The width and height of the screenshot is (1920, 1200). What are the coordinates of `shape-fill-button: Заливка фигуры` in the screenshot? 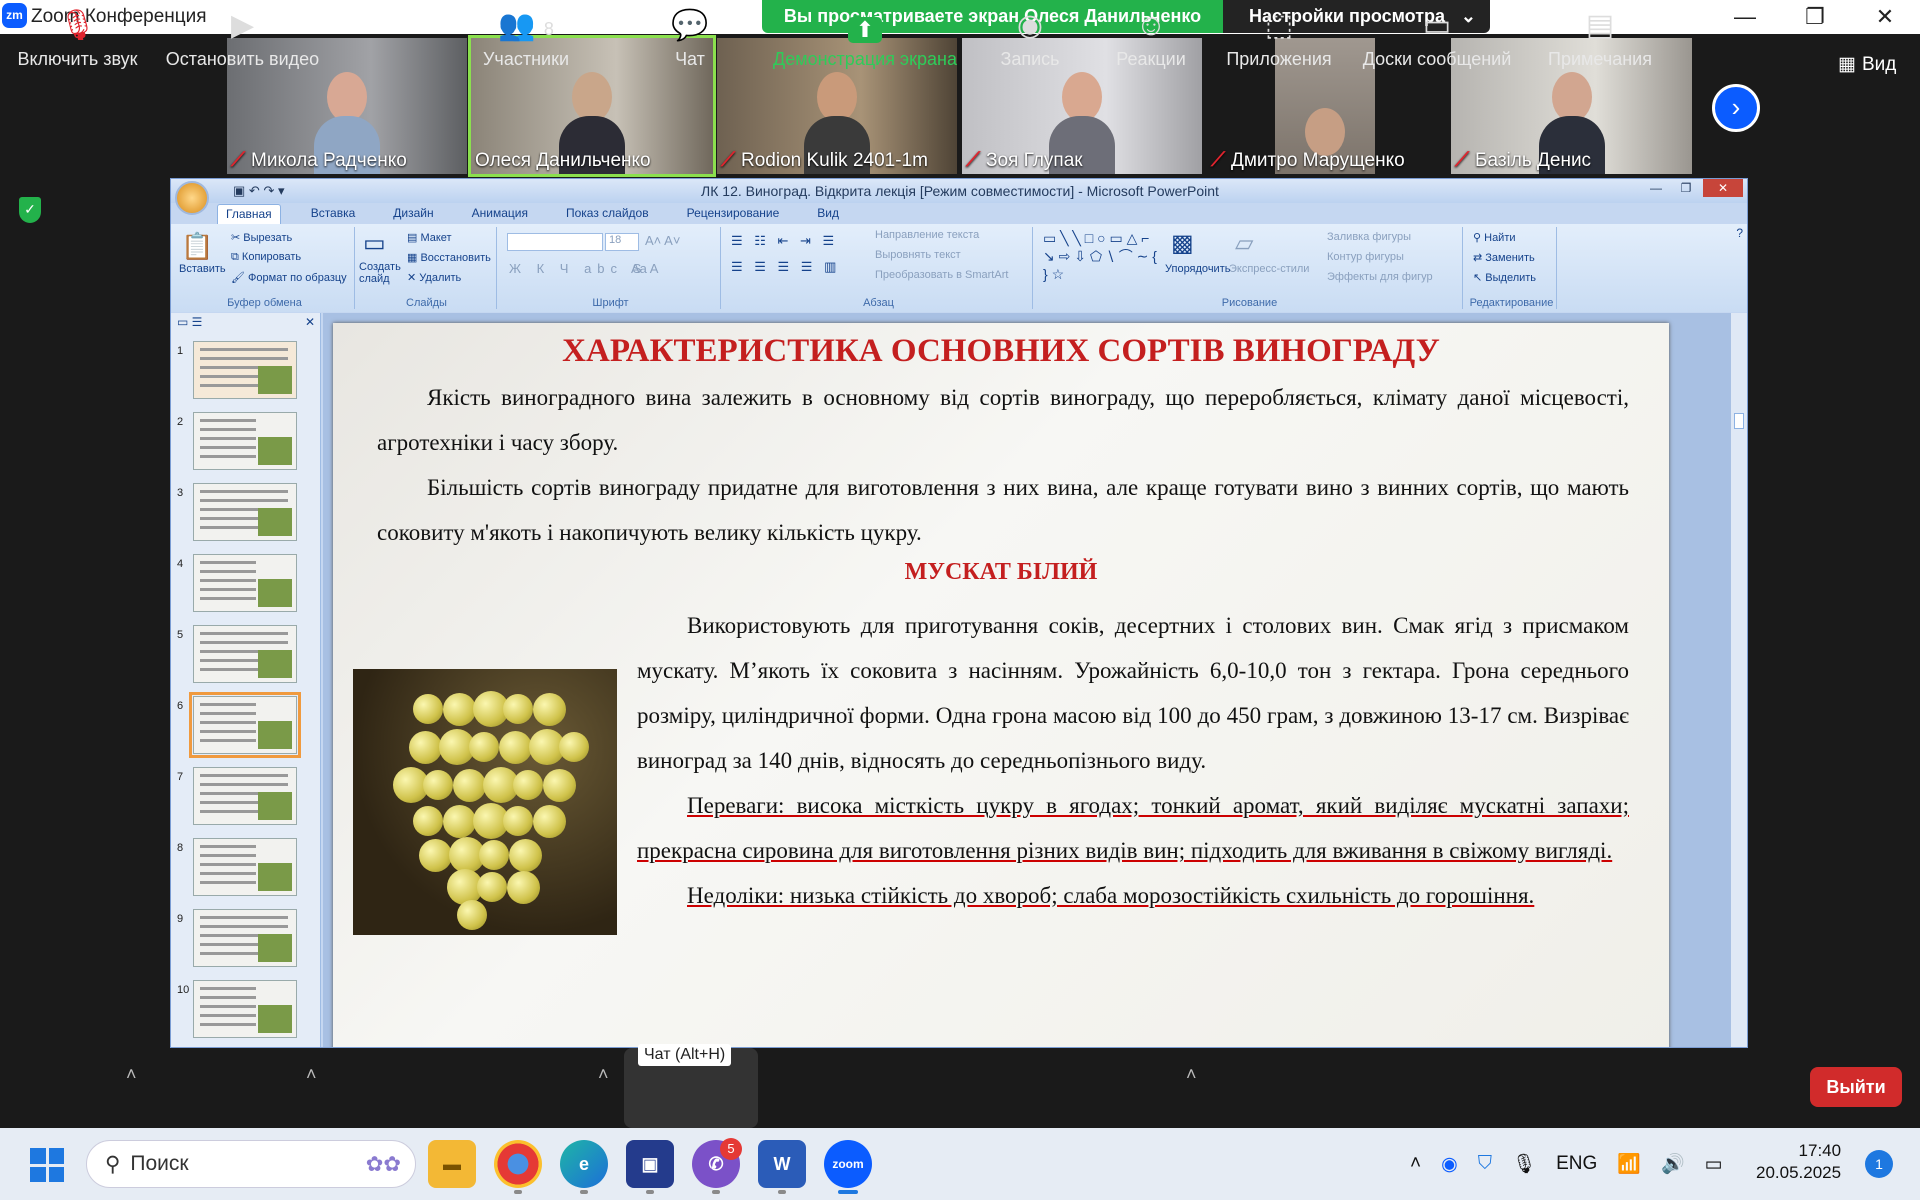 It's located at (1369, 237).